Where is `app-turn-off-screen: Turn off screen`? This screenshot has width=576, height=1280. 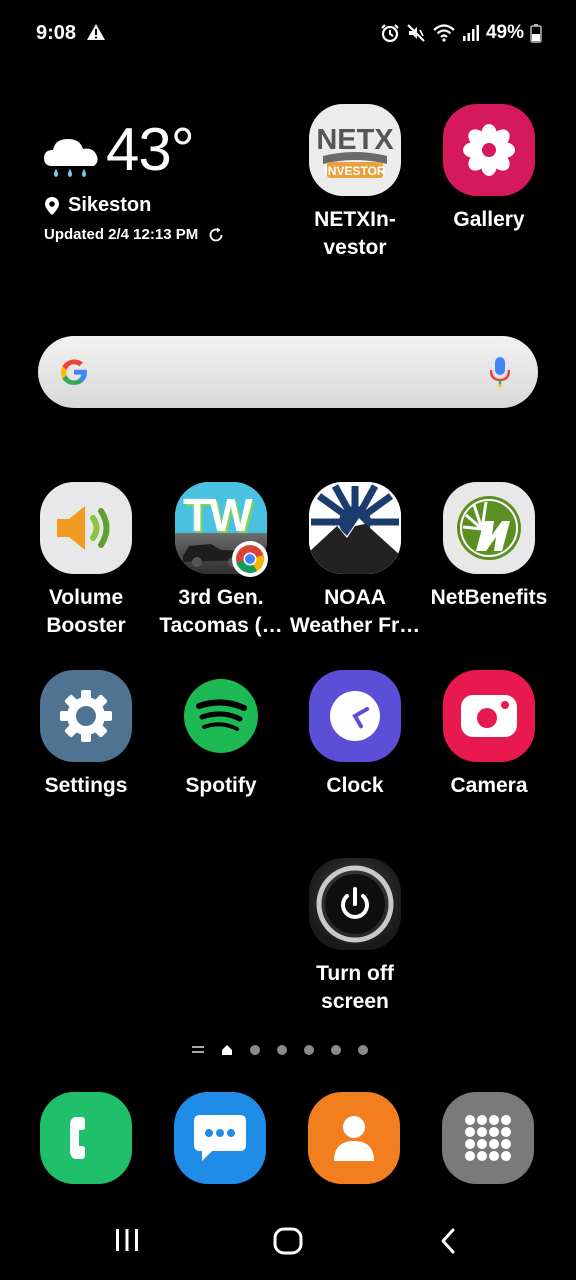 app-turn-off-screen: Turn off screen is located at coordinates (355, 937).